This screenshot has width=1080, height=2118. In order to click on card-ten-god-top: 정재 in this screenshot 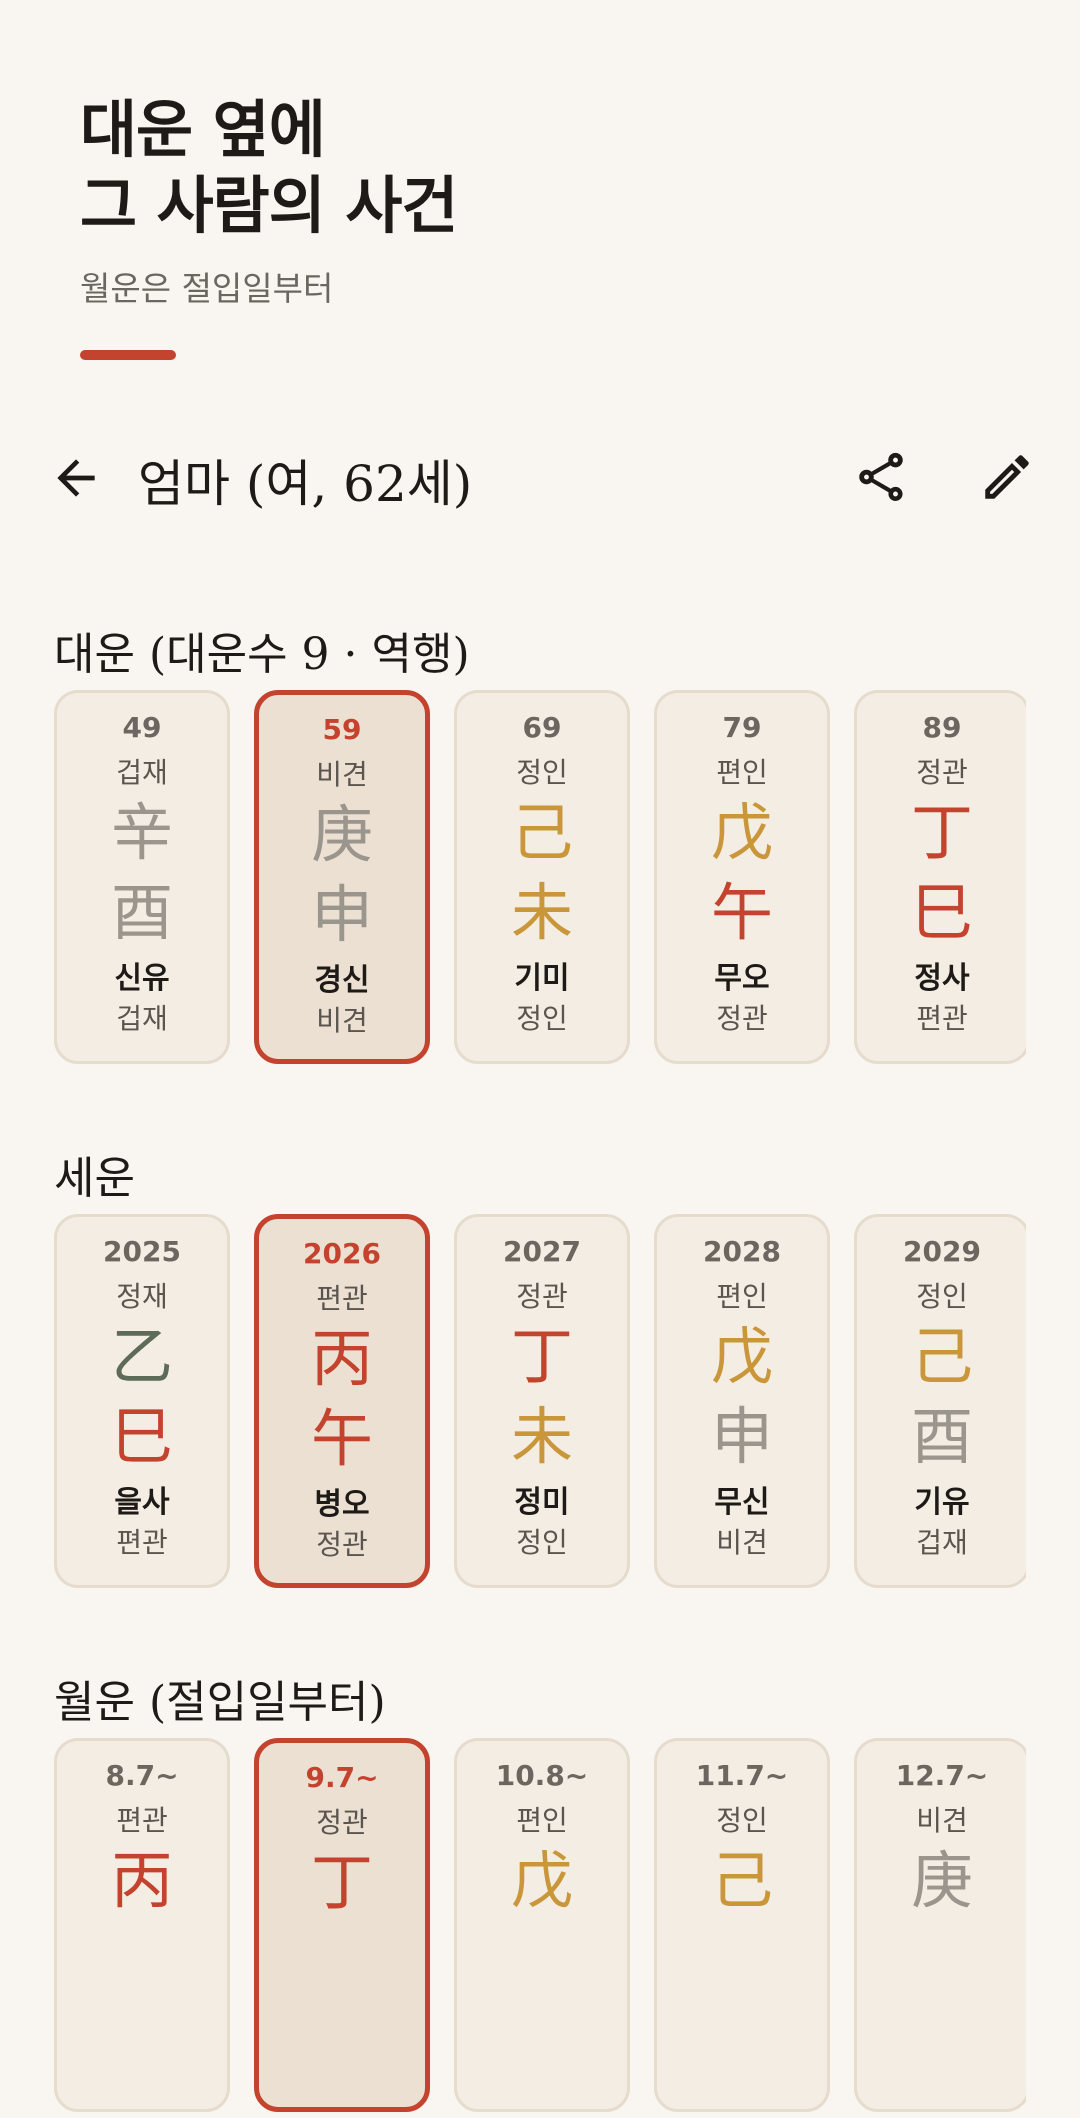, I will do `click(142, 1296)`.